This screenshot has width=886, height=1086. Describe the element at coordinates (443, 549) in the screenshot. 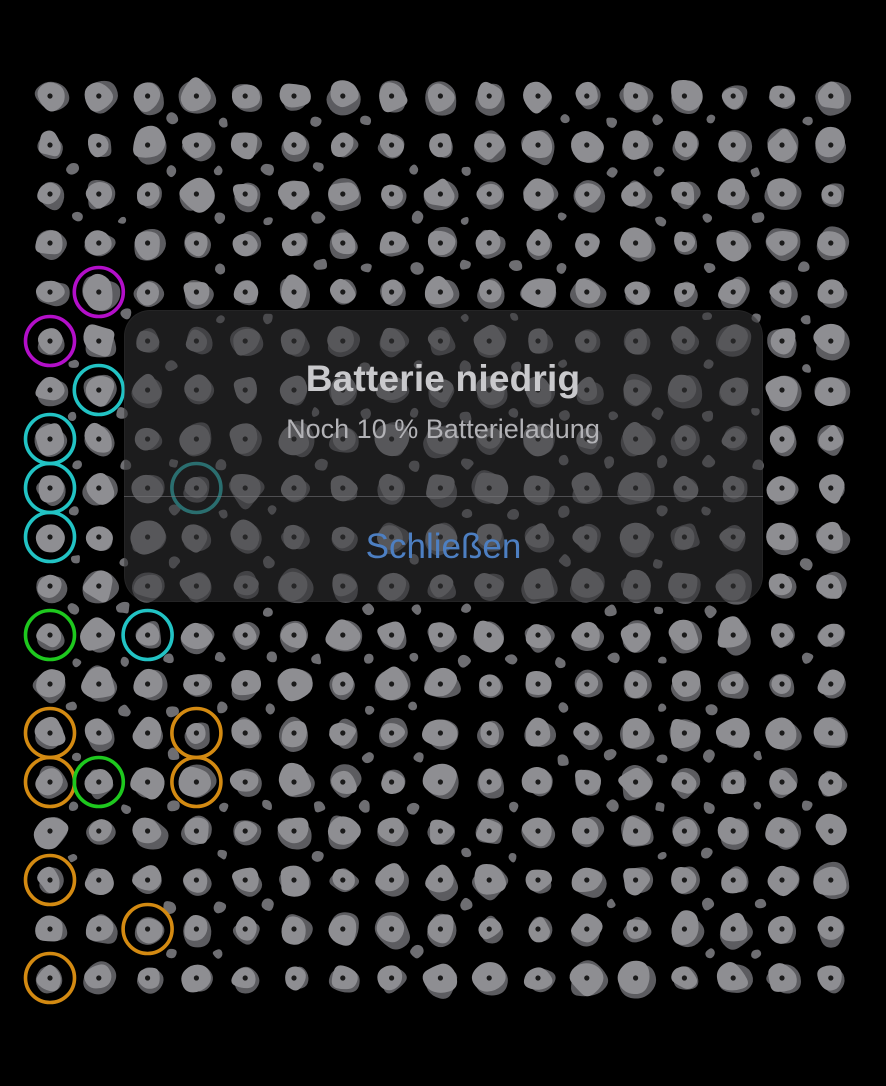

I see `close-button: Schließen` at that location.